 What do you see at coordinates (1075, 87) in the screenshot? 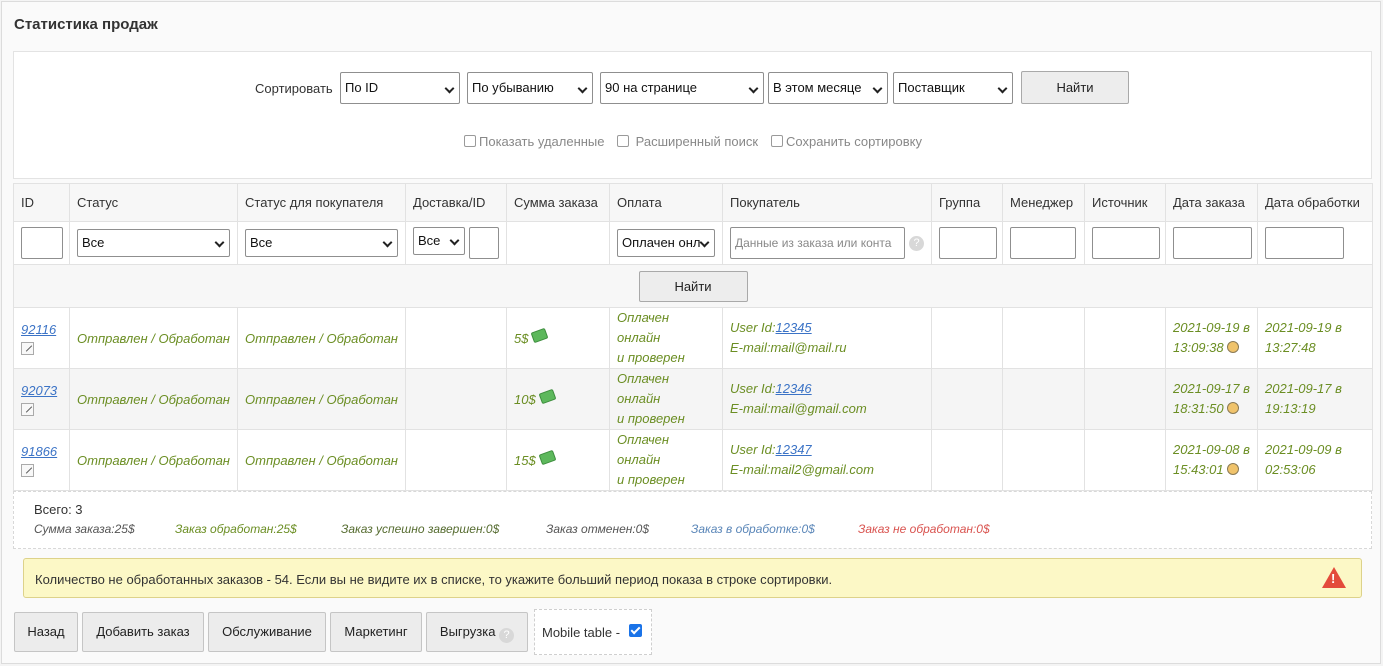
I see `sort-find-button: Найти` at bounding box center [1075, 87].